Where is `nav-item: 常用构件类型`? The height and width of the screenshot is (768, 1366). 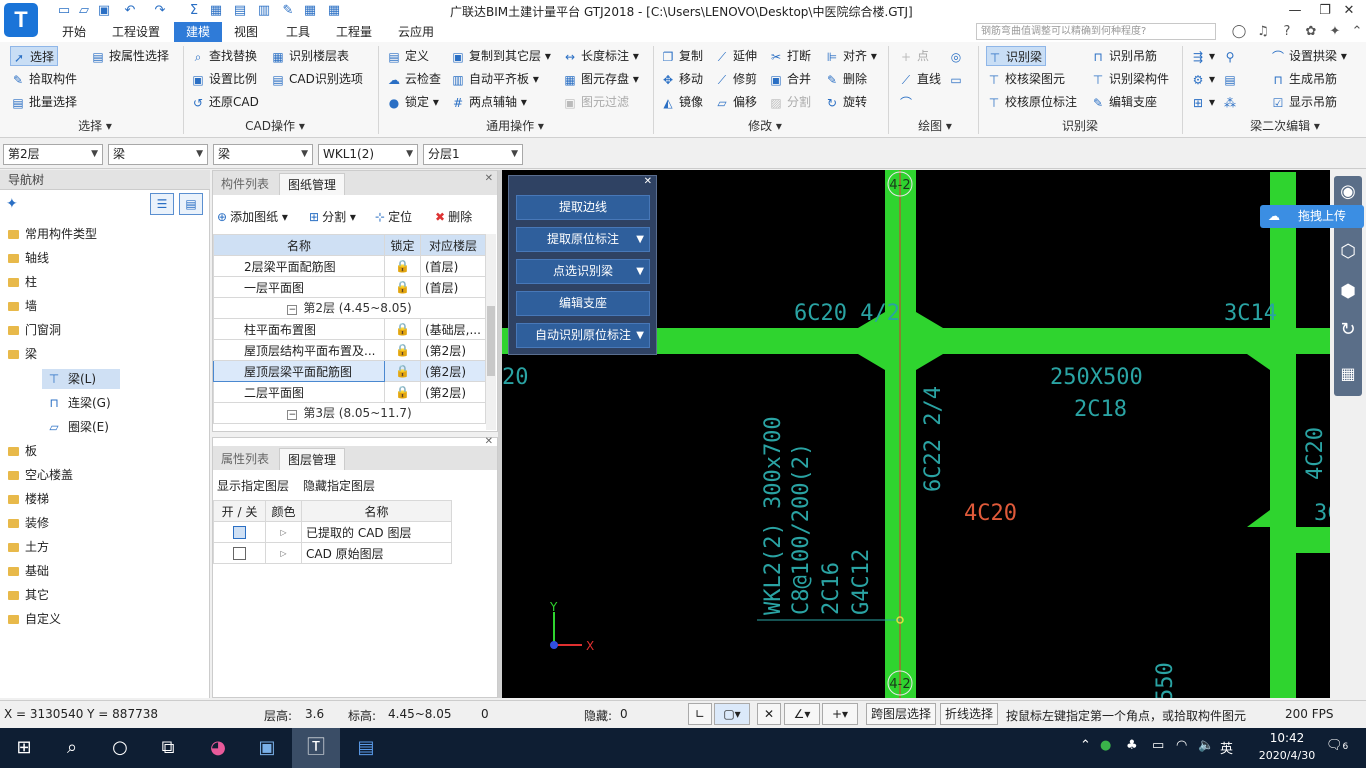
nav-item: 常用构件类型 is located at coordinates (52, 234).